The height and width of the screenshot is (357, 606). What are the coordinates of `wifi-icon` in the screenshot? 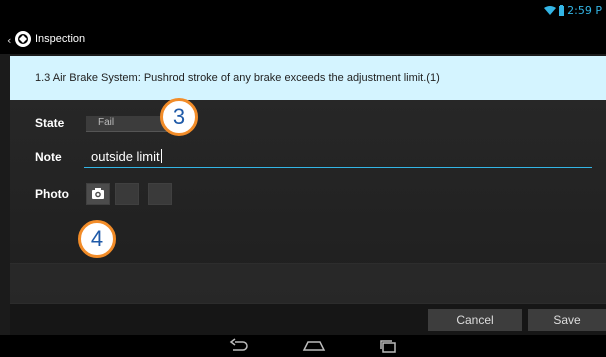 It's located at (550, 10).